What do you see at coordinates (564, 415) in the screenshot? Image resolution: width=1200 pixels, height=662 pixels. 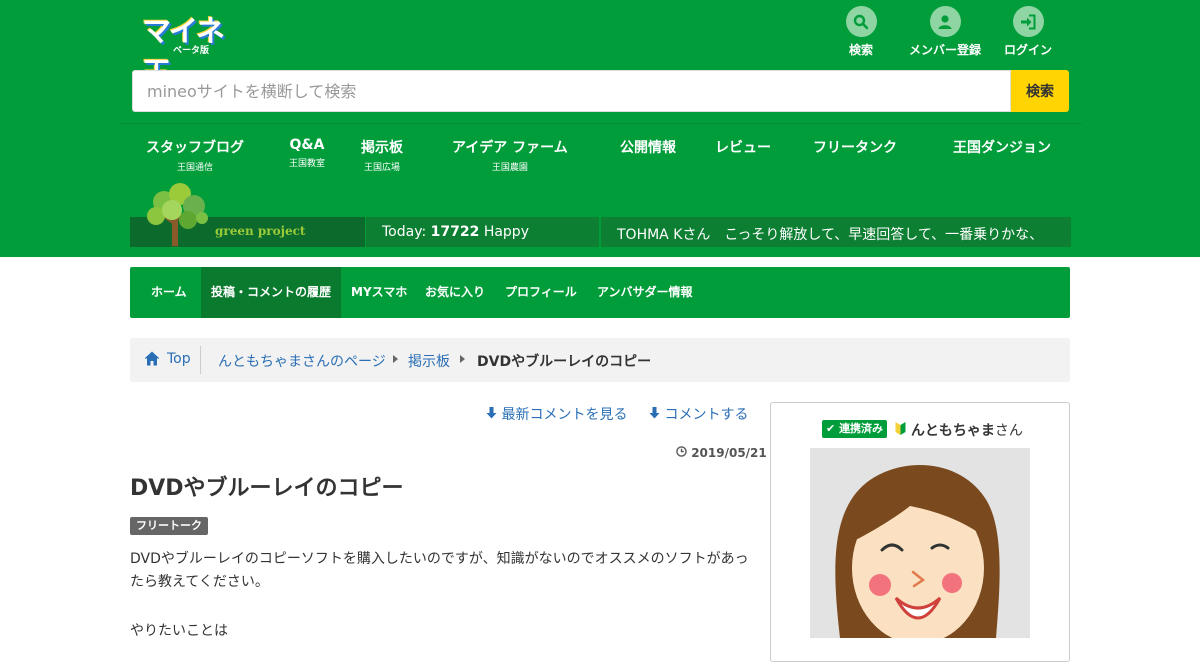 I see `latest-comment-label: 最新コメントを見る` at bounding box center [564, 415].